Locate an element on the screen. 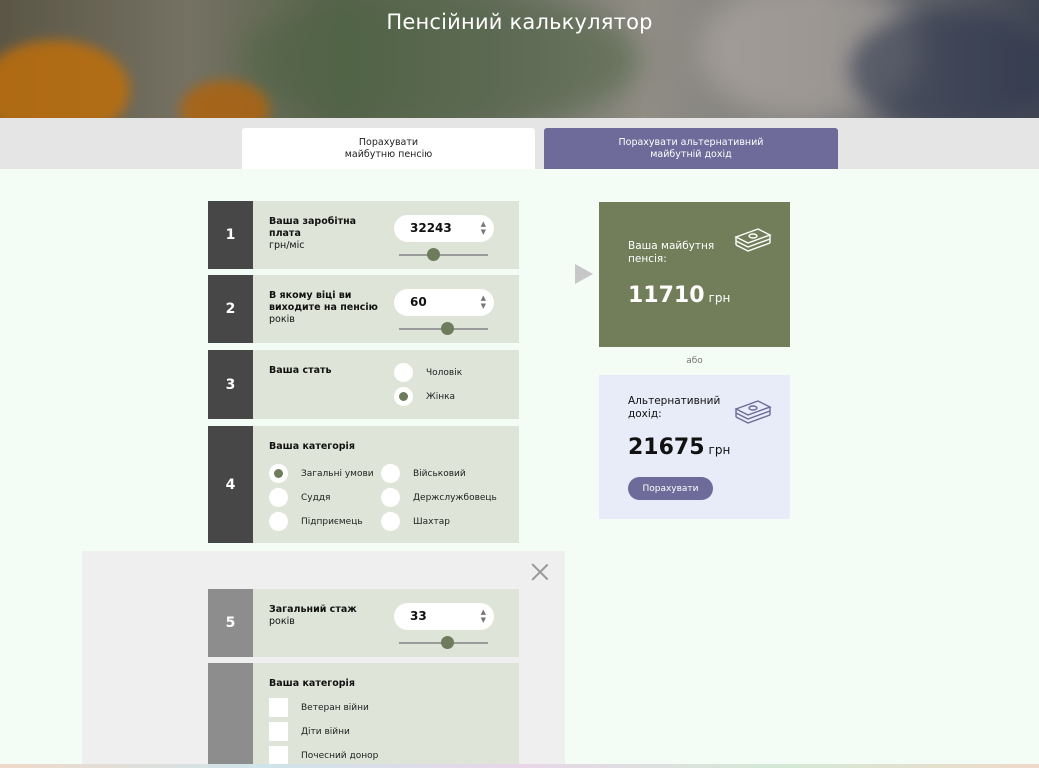 This screenshot has height=768, width=1039. step-label: Ваша заробітна плата грн/міс is located at coordinates (313, 233).